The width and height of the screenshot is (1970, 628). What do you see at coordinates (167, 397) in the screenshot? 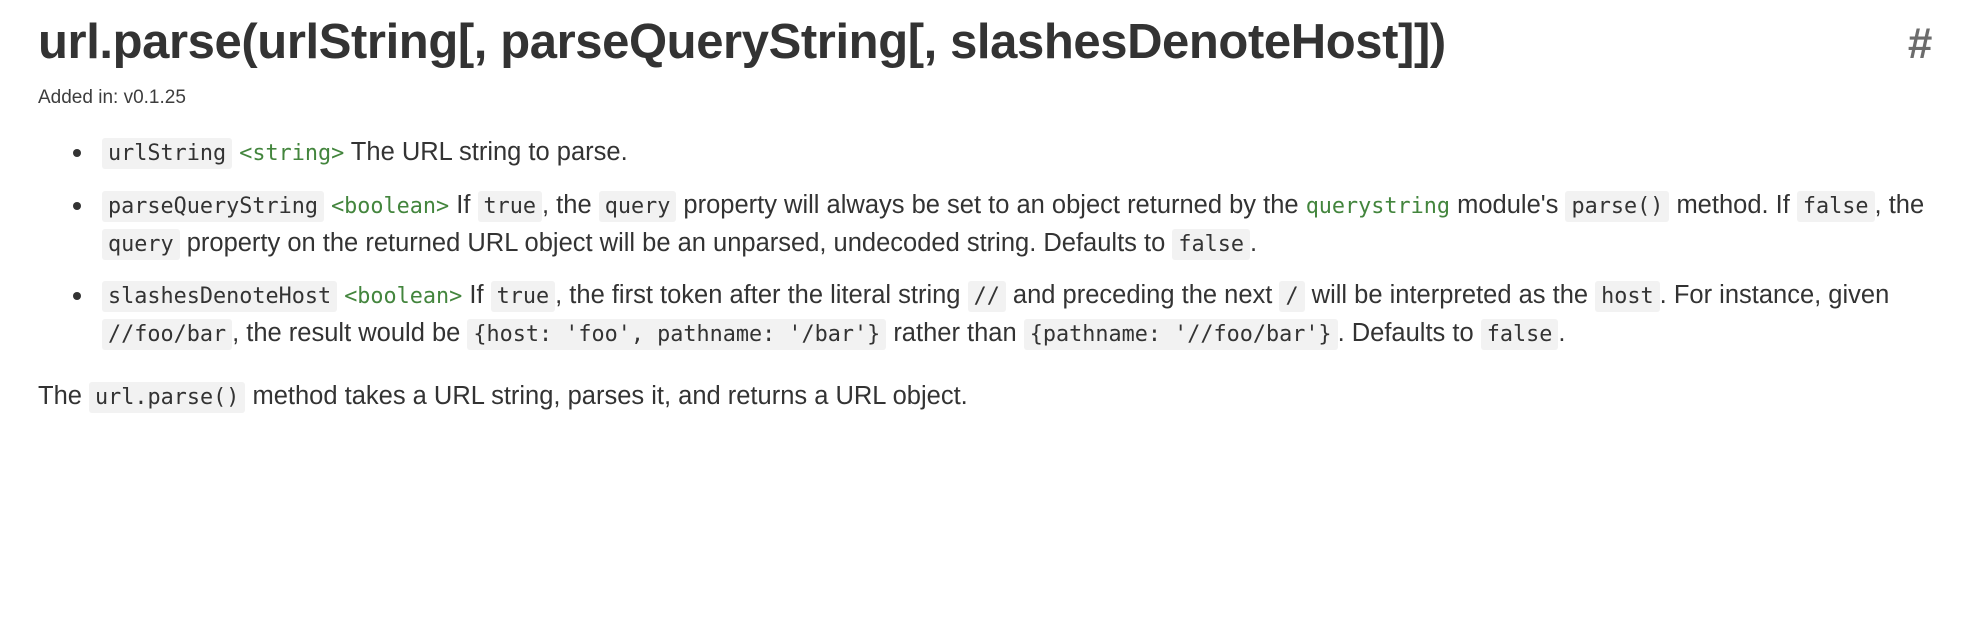
I see `inline-code: url.parse()` at bounding box center [167, 397].